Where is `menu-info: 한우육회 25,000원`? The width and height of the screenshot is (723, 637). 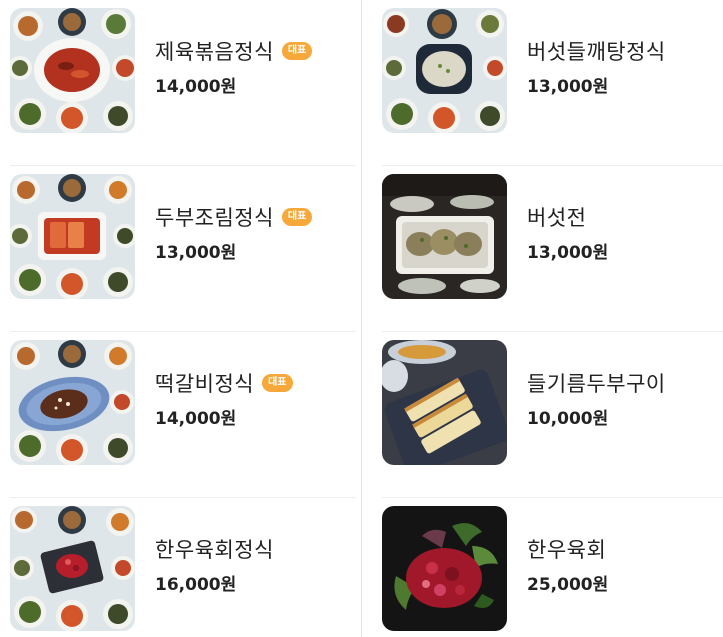 menu-info: 한우육회 25,000원 is located at coordinates (567, 564).